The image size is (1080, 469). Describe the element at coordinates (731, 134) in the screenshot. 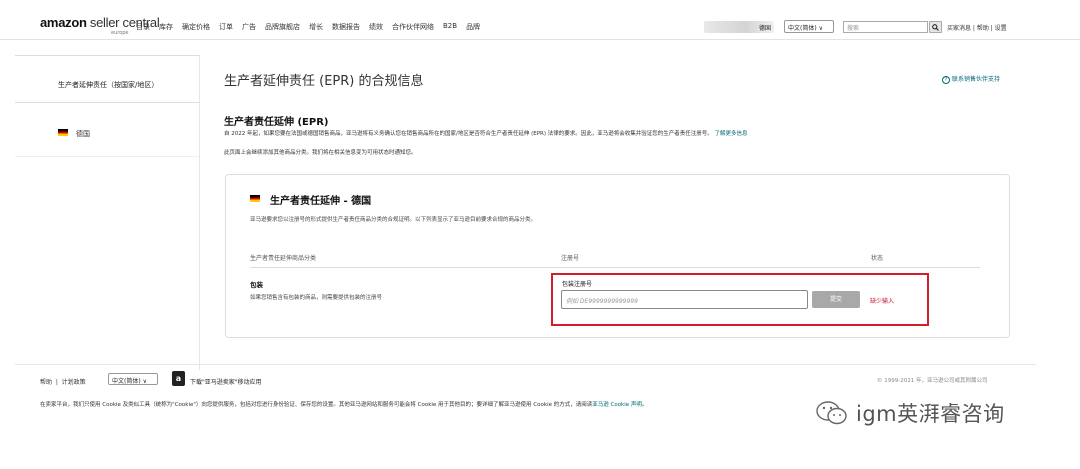

I see `learn-more-link: 了解更多信息` at that location.